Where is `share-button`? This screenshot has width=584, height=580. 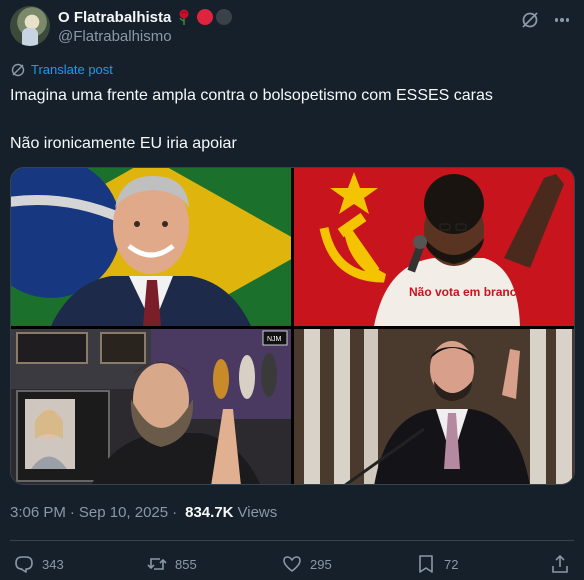 share-button is located at coordinates (560, 564).